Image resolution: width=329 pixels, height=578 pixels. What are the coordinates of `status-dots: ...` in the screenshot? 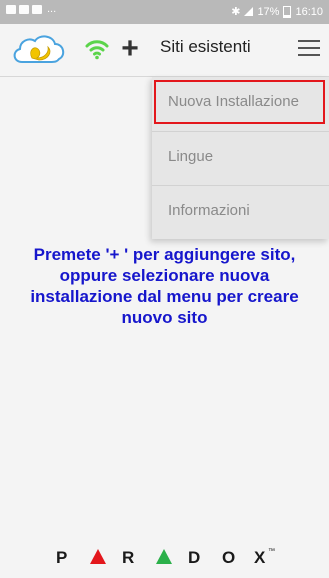 It's located at (52, 9).